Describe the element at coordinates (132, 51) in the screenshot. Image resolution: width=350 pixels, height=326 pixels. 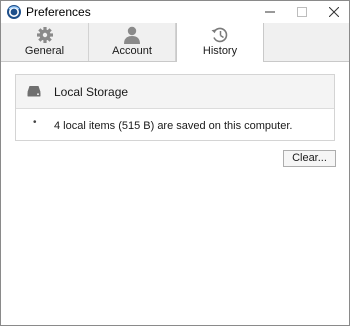
I see `tab-account-label: Account` at that location.